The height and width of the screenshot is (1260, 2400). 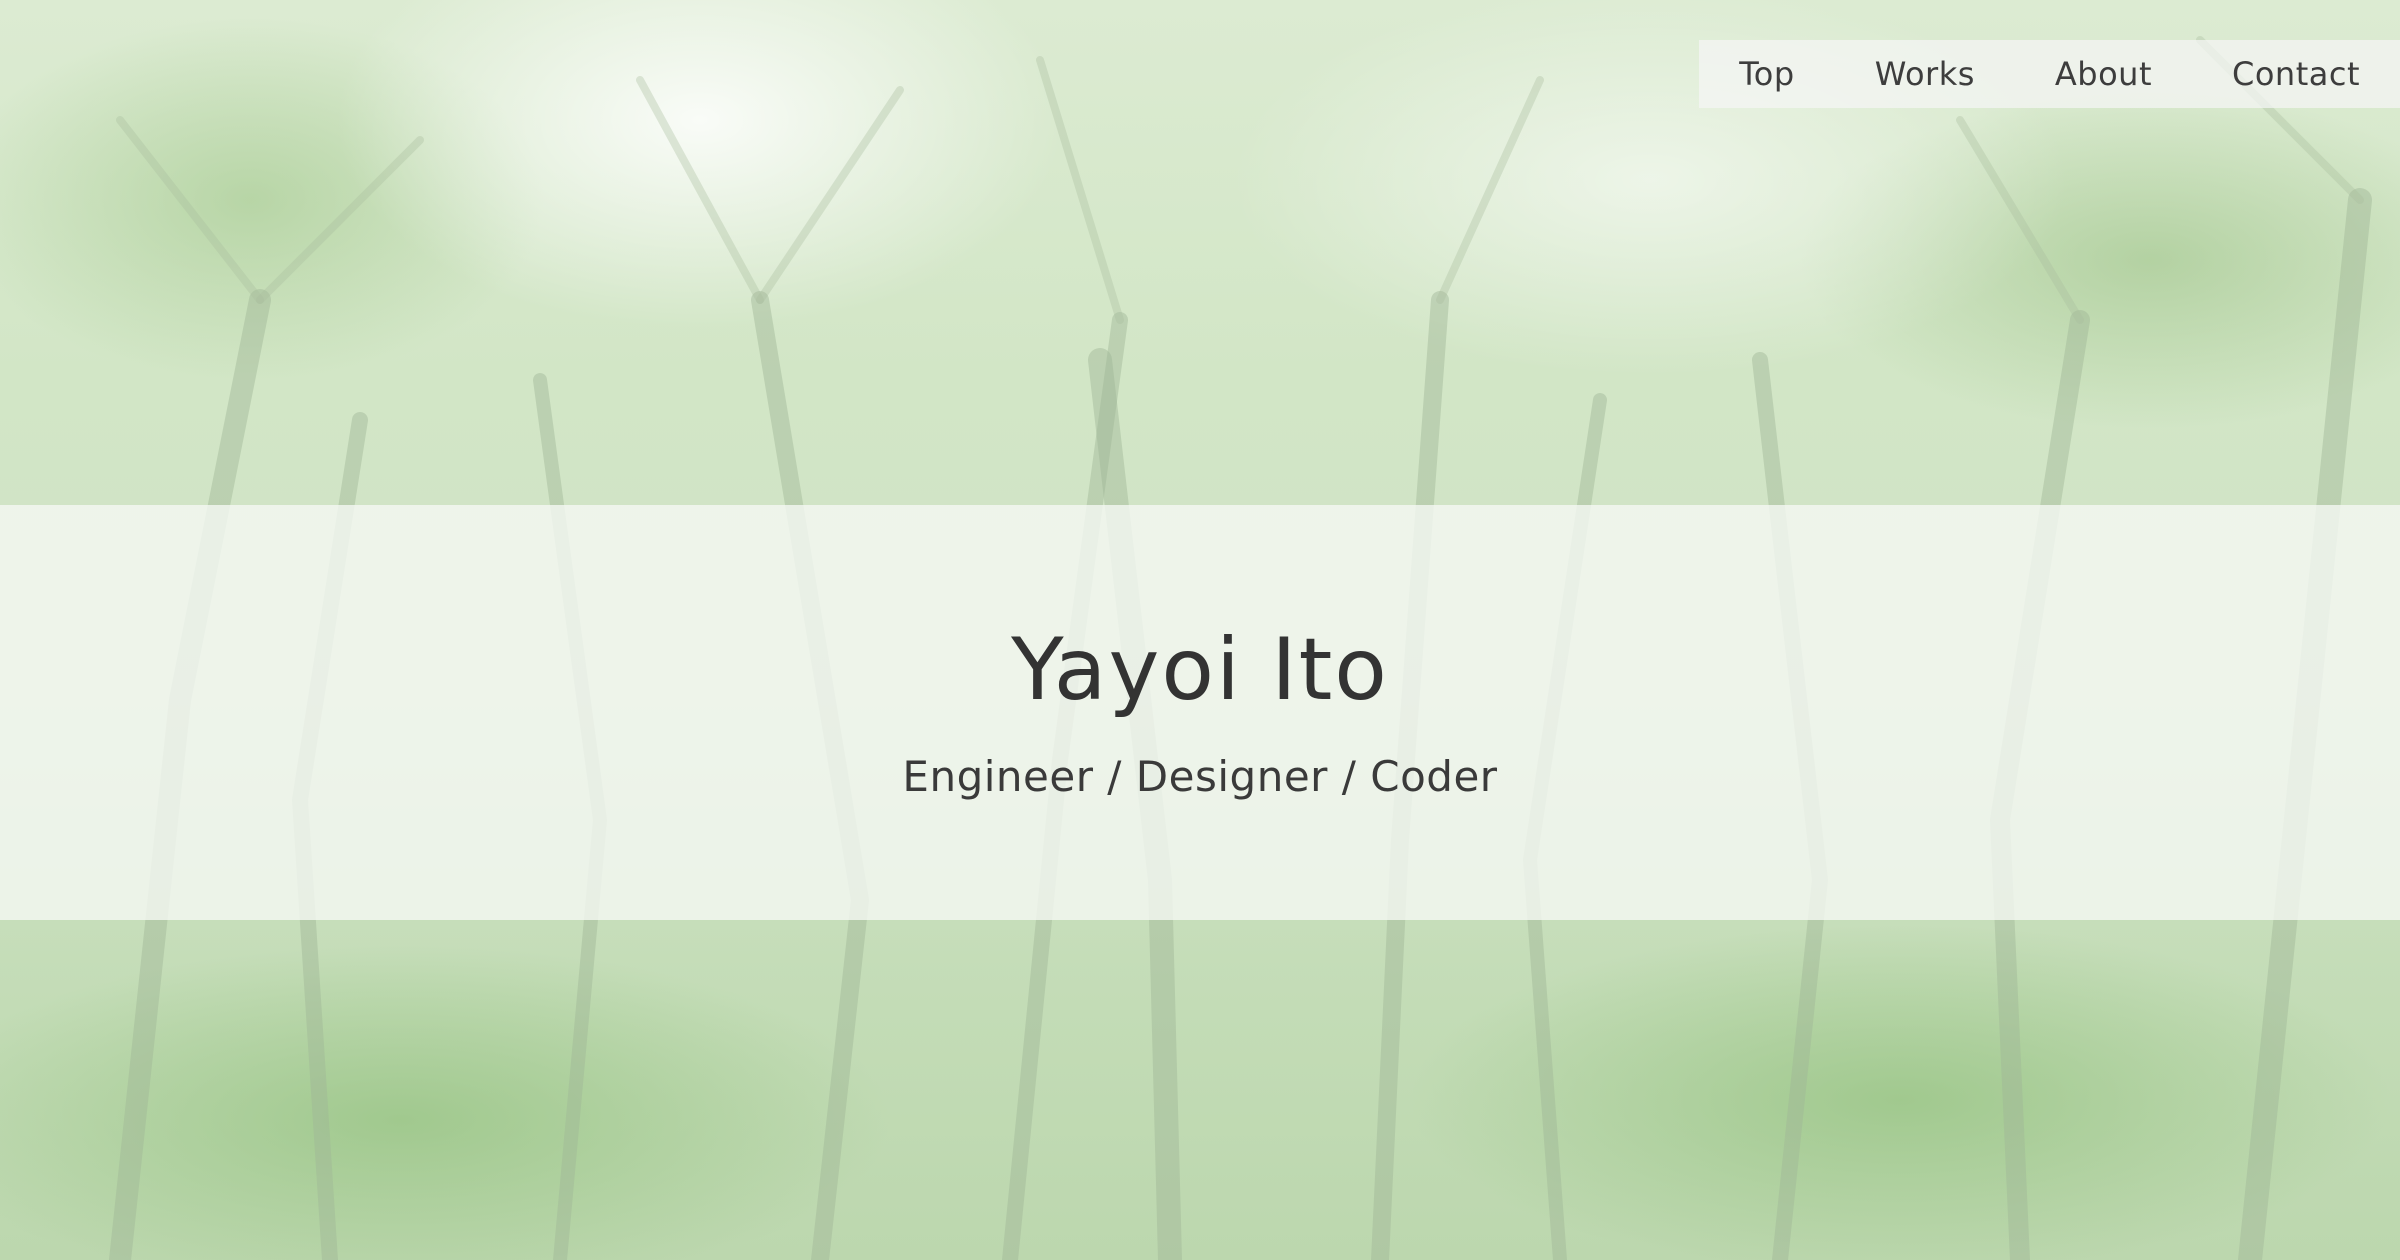 What do you see at coordinates (2103, 74) in the screenshot?
I see `nav-link-about: About` at bounding box center [2103, 74].